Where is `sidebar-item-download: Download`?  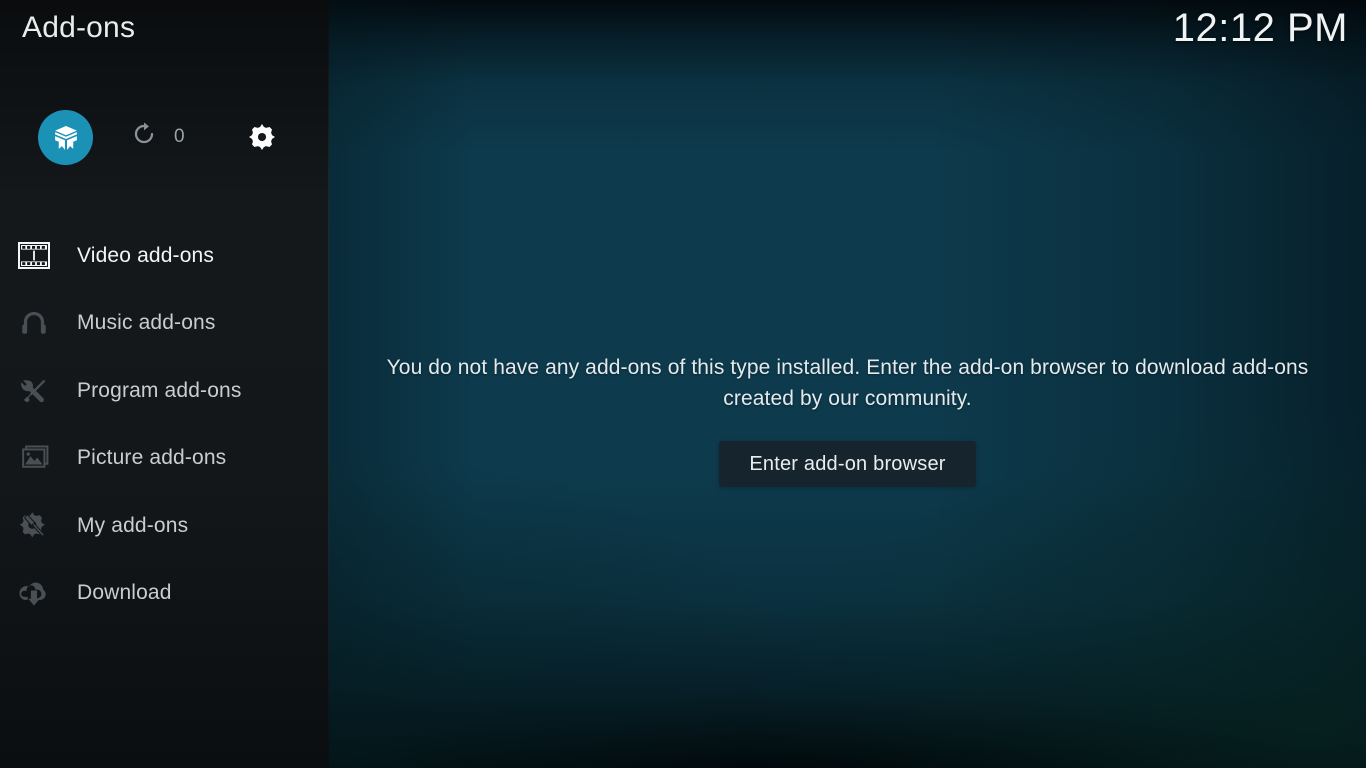
sidebar-item-download: Download is located at coordinates (164, 594).